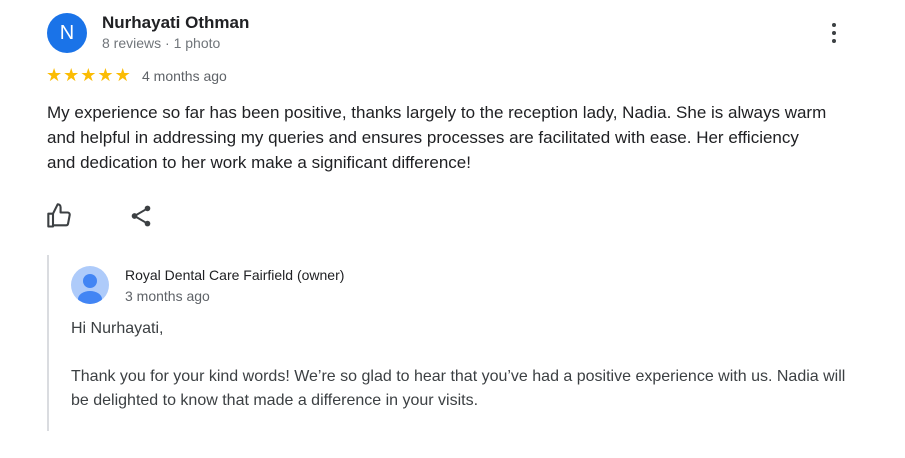 The image size is (905, 458). I want to click on thumb-up-icon, so click(59, 215).